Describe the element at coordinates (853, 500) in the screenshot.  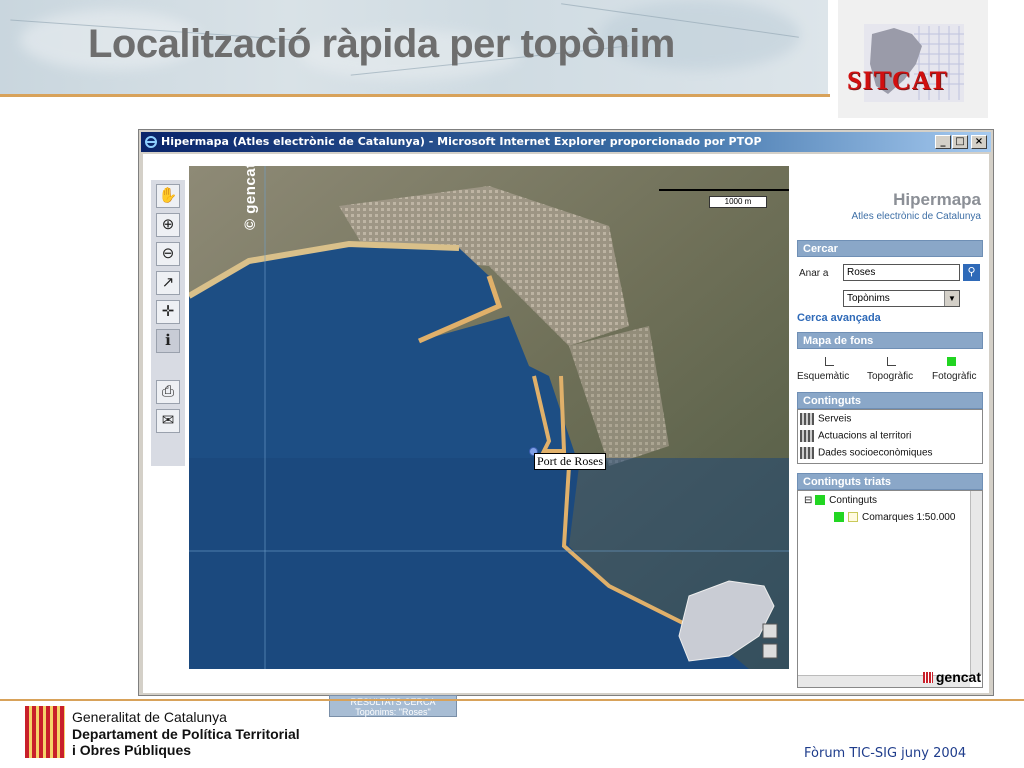
I see `tree-item-label: Continguts` at that location.